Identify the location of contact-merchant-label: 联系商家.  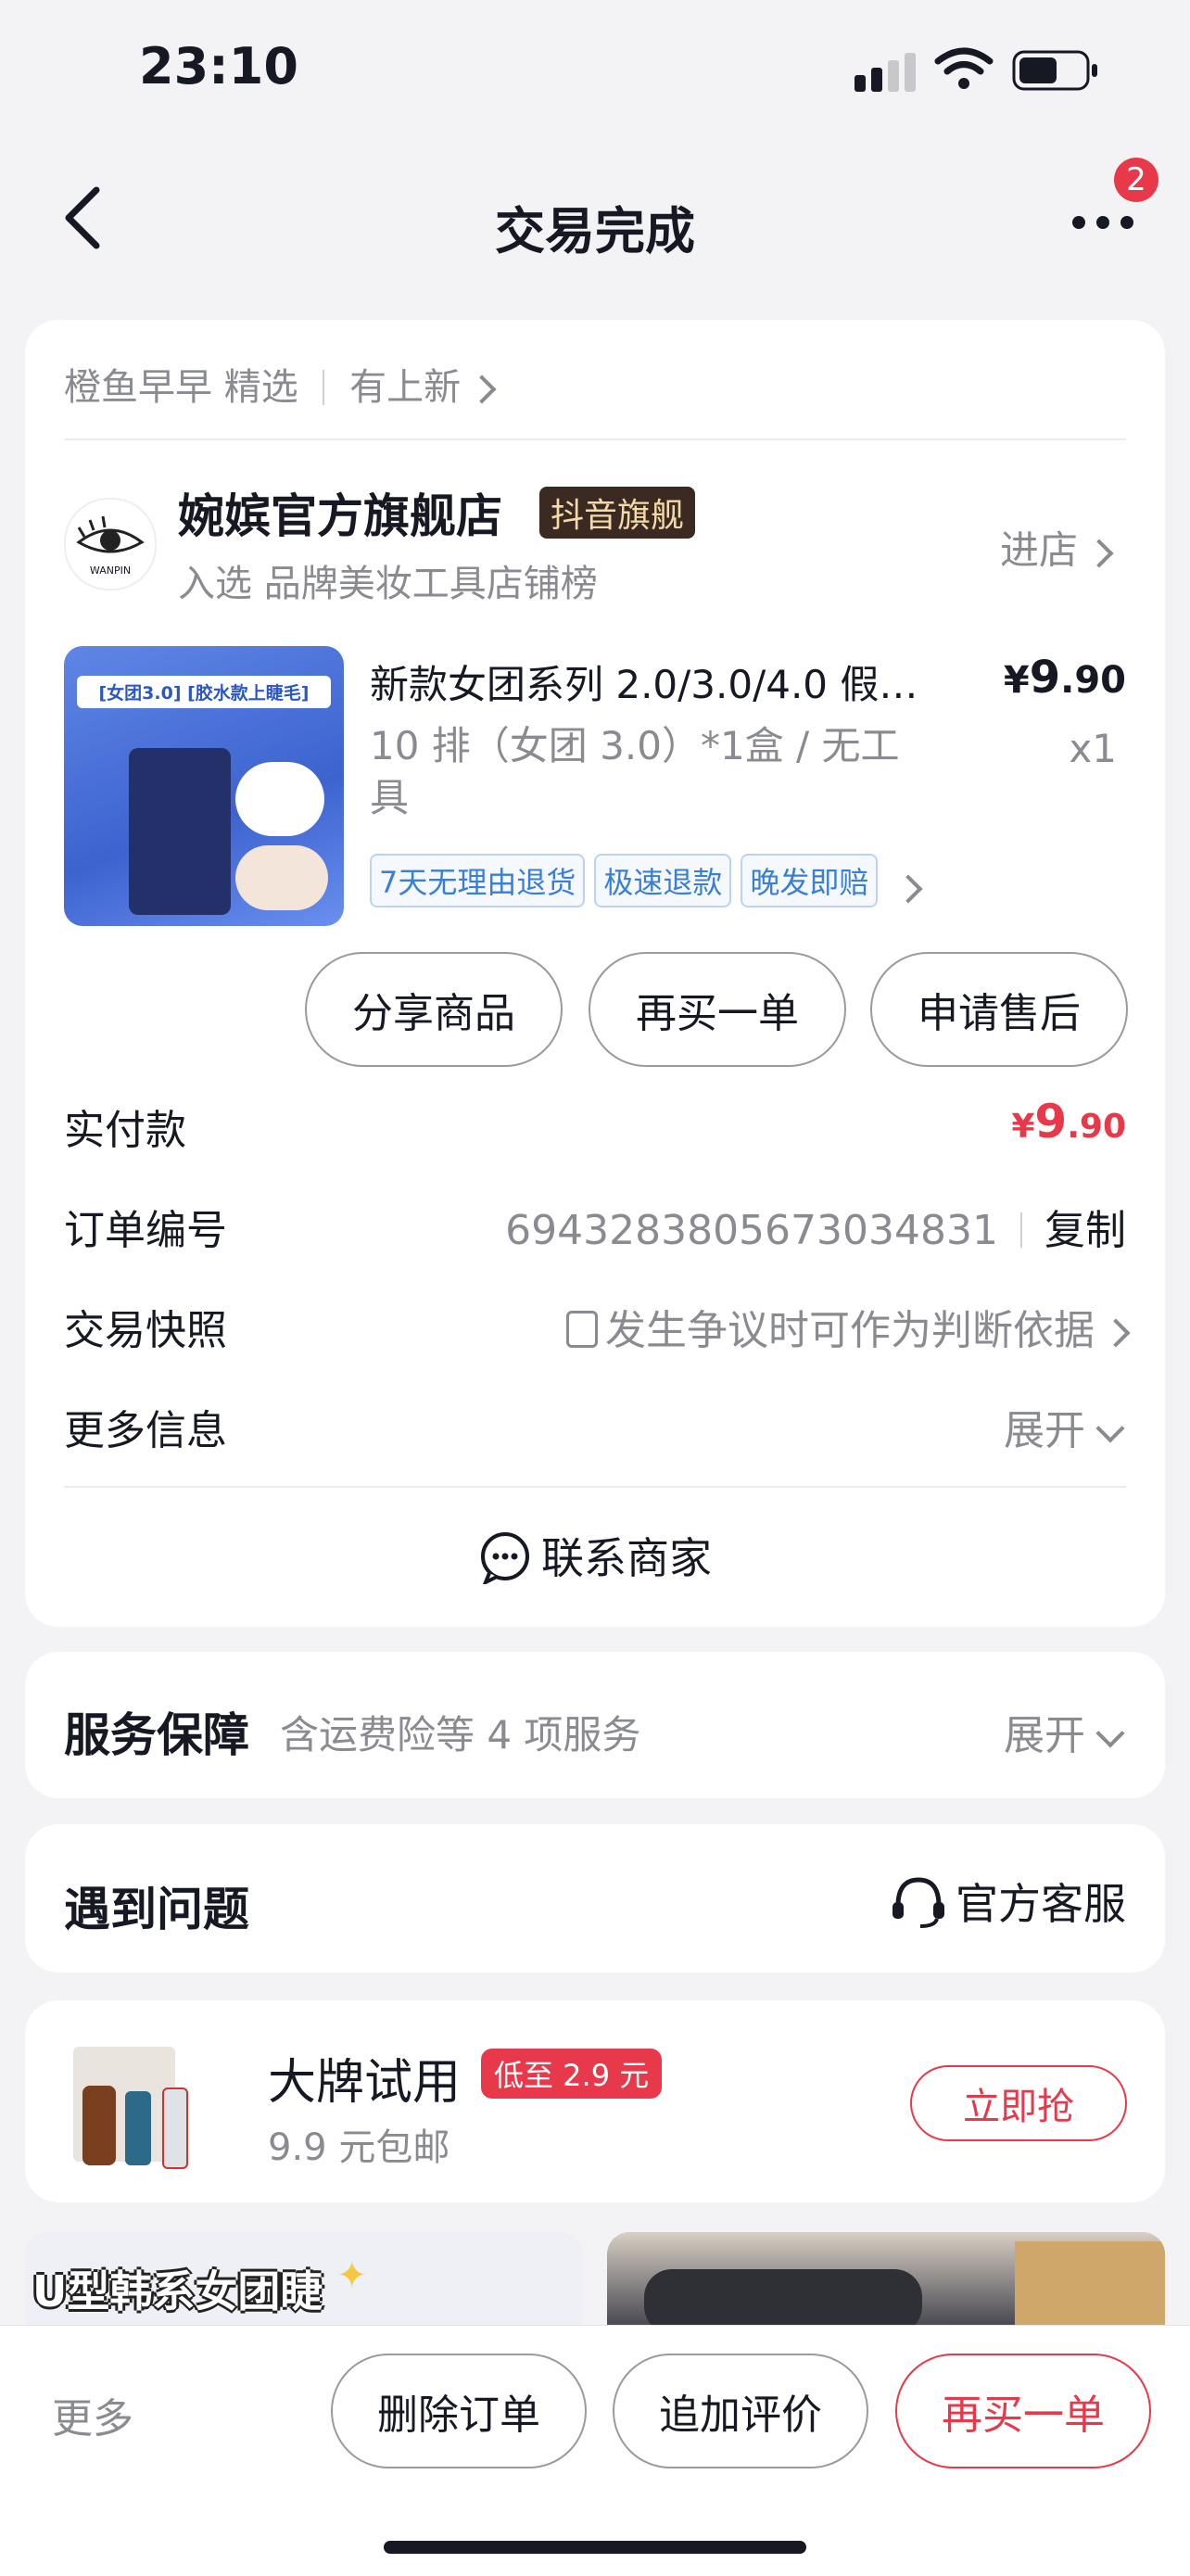
(626, 1558).